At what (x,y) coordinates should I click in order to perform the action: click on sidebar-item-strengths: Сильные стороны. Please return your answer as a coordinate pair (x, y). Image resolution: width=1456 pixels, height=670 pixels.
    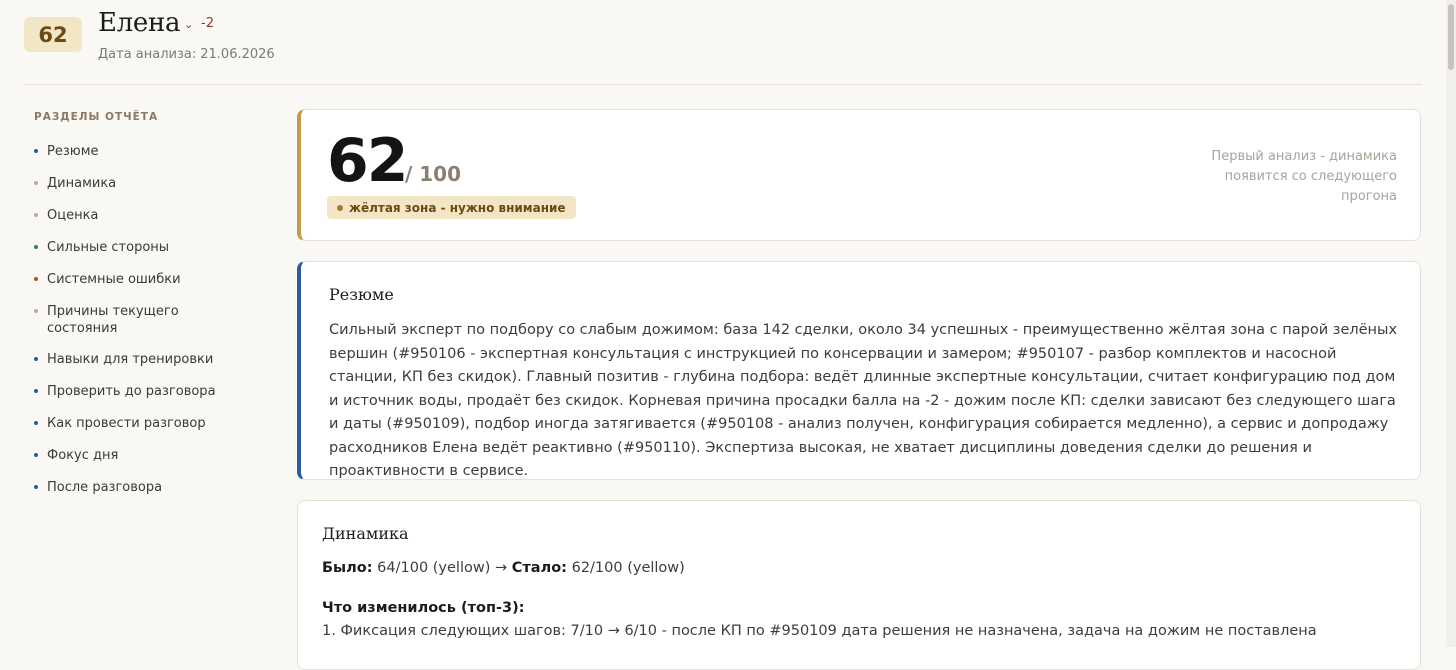
    Looking at the image, I should click on (134, 247).